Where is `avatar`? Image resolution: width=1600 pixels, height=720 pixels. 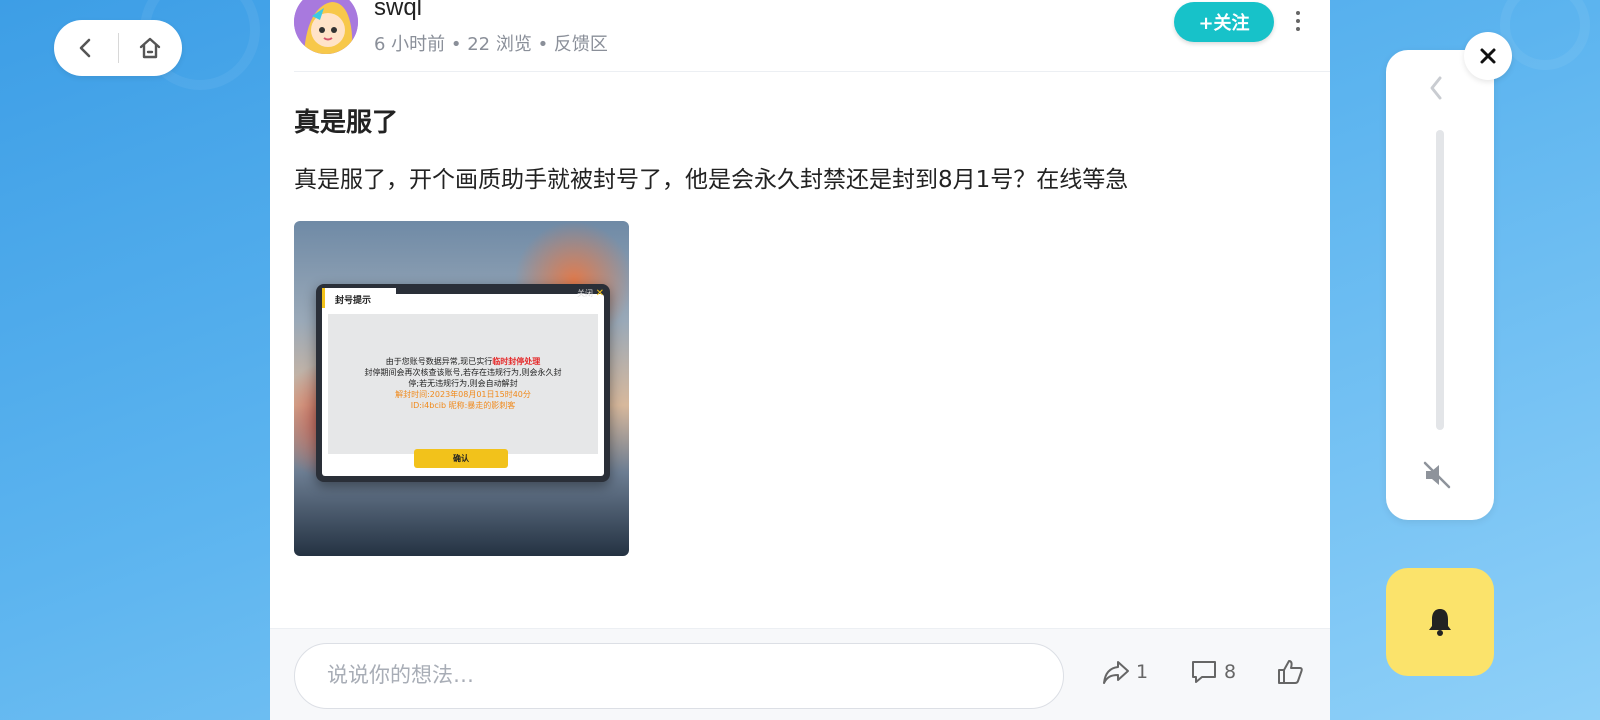 avatar is located at coordinates (326, 27).